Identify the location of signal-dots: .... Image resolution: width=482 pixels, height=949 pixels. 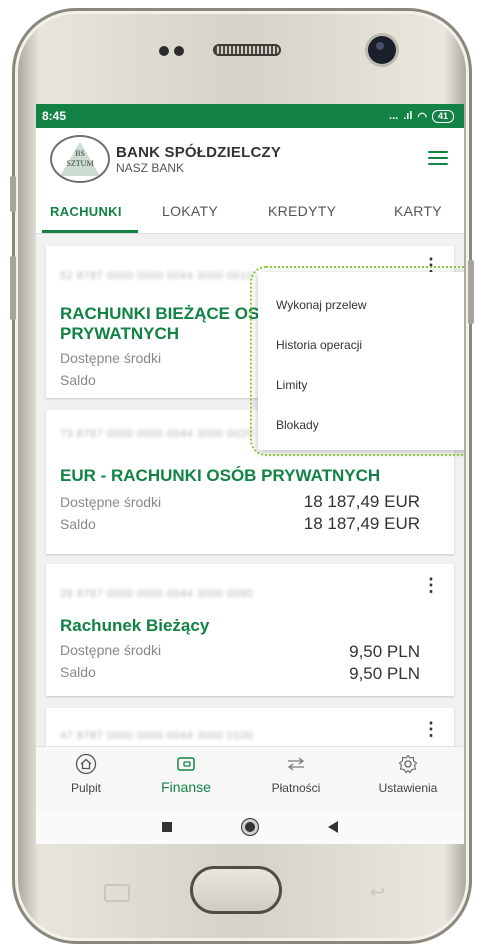
(394, 116).